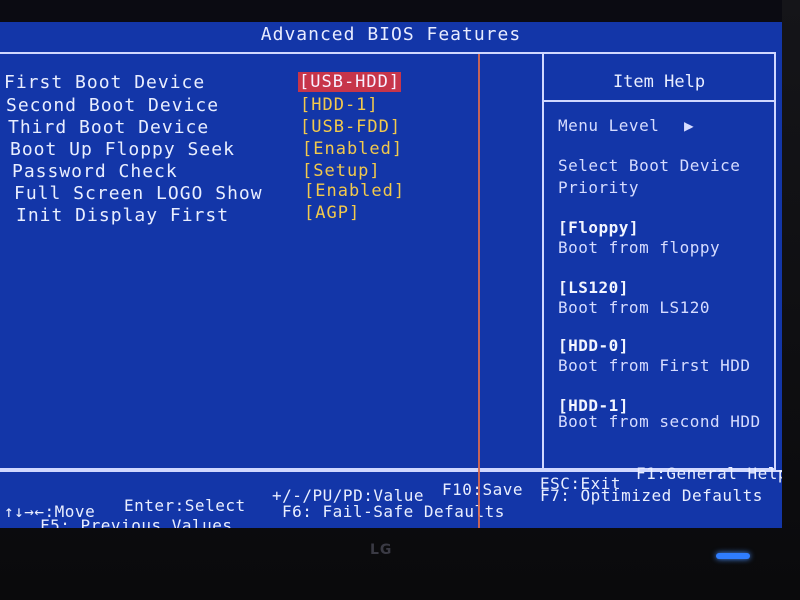 This screenshot has height=600, width=800. I want to click on key-hint-optimized-defaults: F7: Optimized Defaults, so click(651, 495).